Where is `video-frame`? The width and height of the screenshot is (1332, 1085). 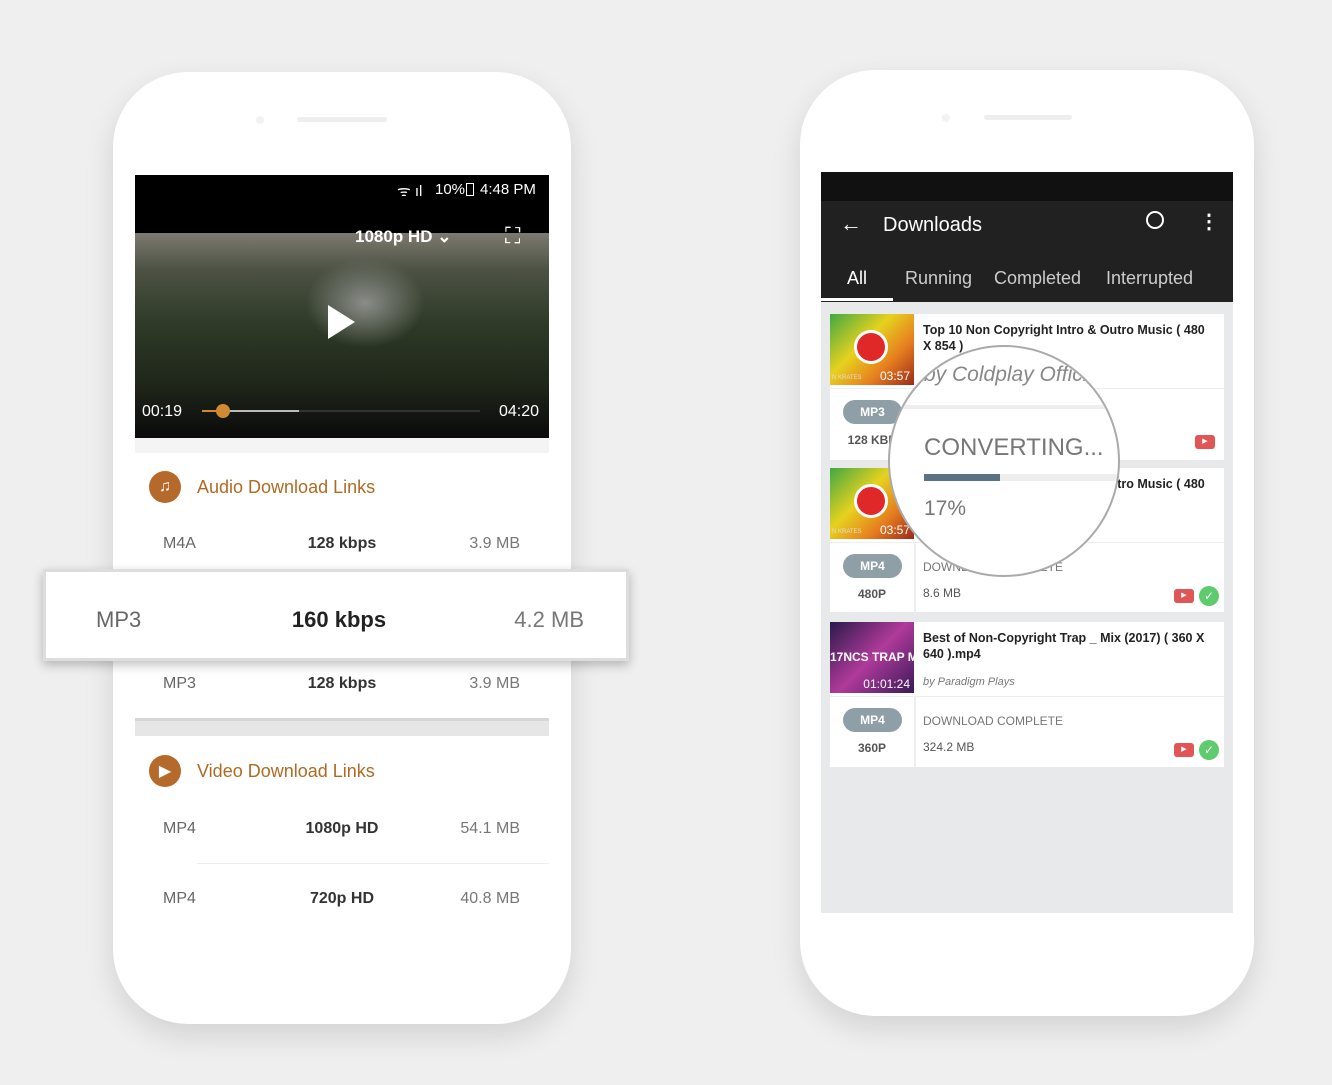
video-frame is located at coordinates (365, 303).